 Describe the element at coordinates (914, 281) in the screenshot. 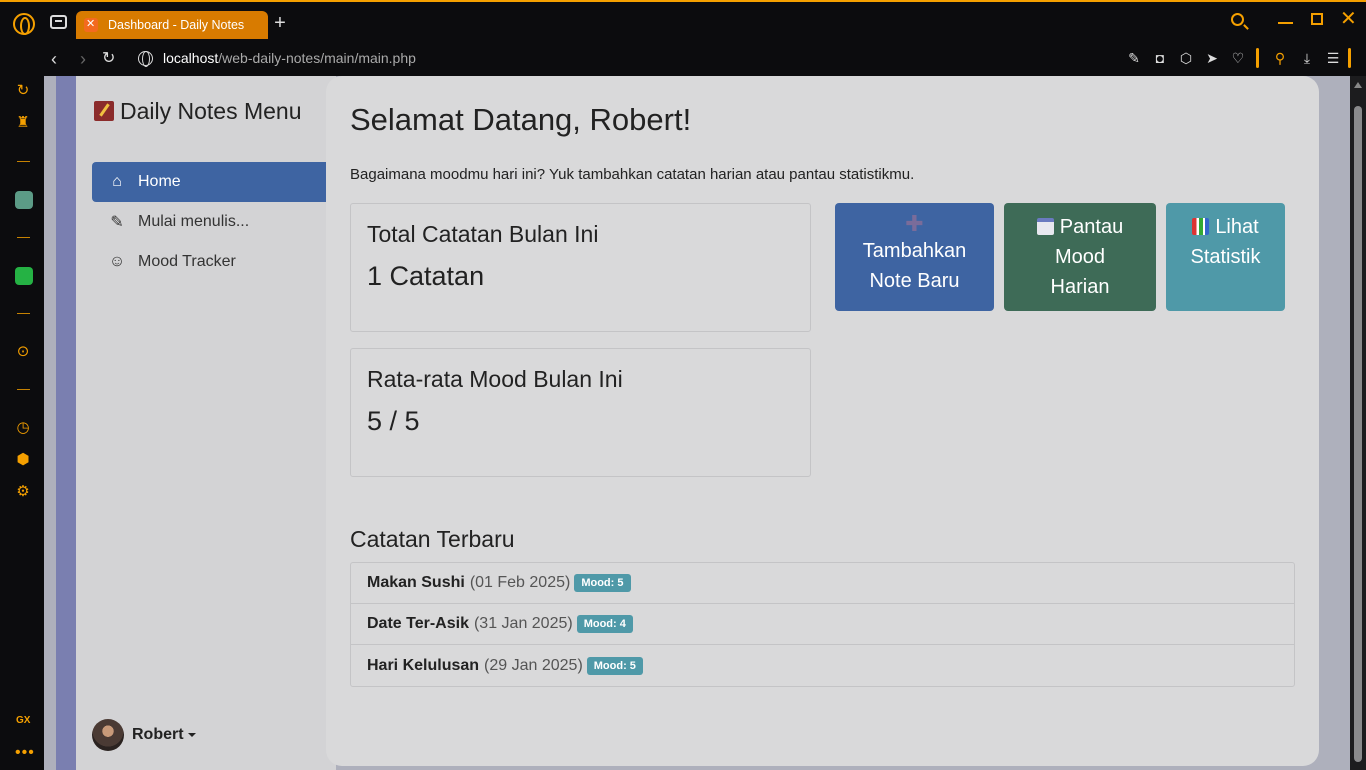

I see `button-label-line: Note Baru` at that location.